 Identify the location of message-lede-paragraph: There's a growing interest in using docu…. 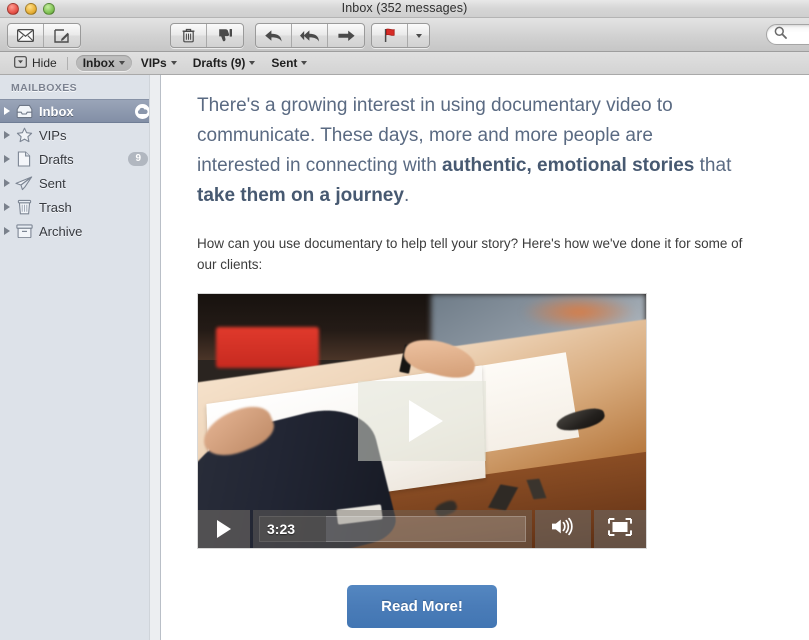
(467, 151).